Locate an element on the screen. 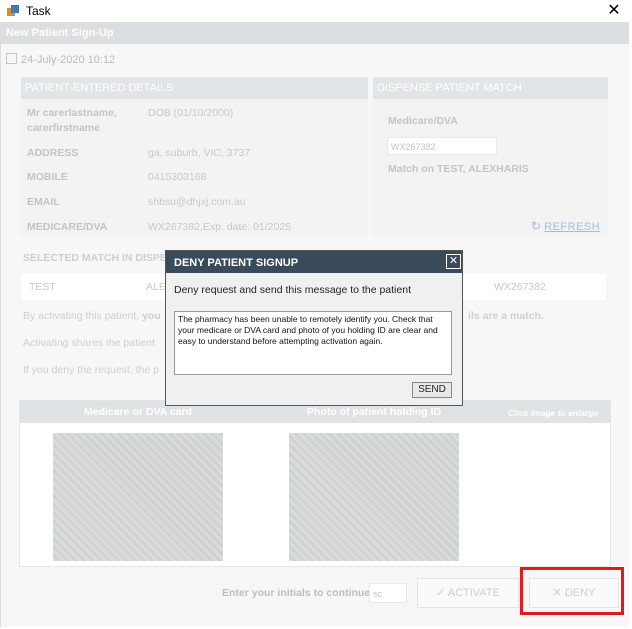 This screenshot has width=632, height=629. photo-id-image is located at coordinates (374, 497).